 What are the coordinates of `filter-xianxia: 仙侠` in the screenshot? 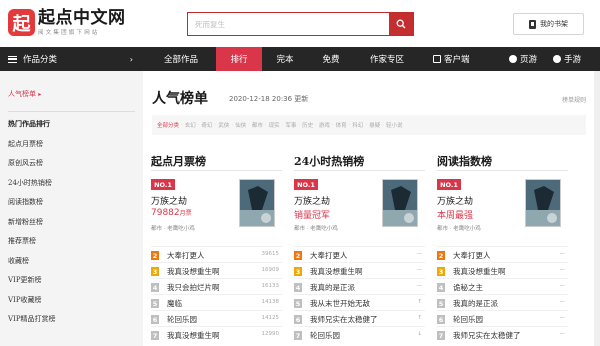 It's located at (240, 125).